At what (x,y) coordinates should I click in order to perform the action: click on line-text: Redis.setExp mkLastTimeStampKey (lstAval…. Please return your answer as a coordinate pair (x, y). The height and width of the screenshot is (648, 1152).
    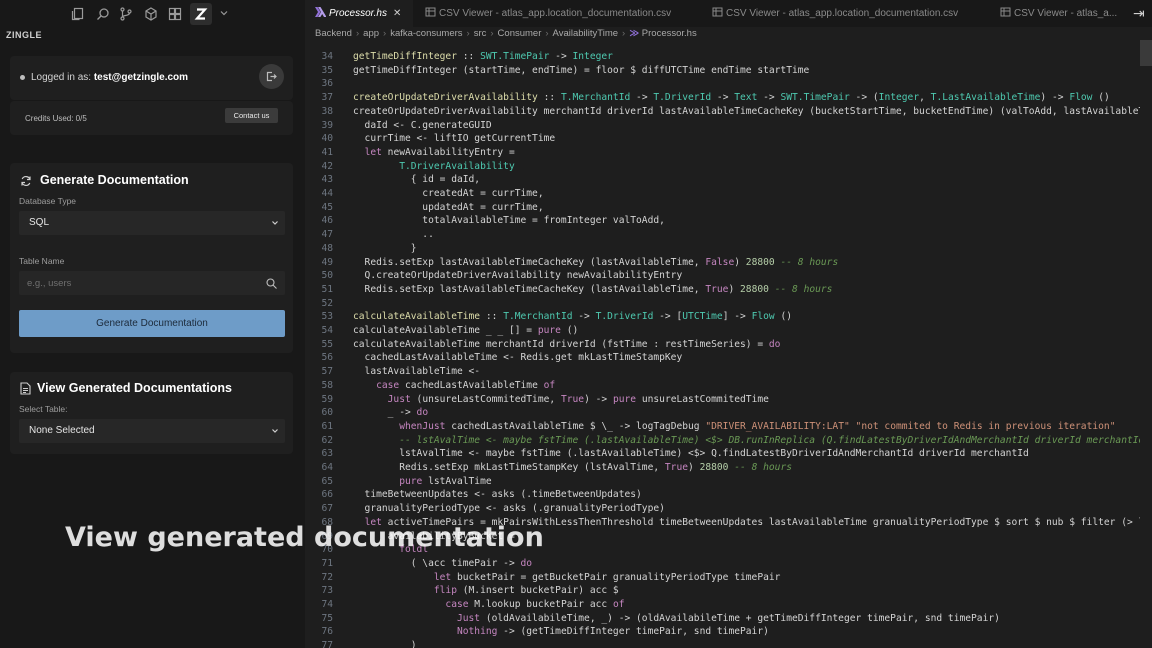
    Looking at the image, I should click on (573, 467).